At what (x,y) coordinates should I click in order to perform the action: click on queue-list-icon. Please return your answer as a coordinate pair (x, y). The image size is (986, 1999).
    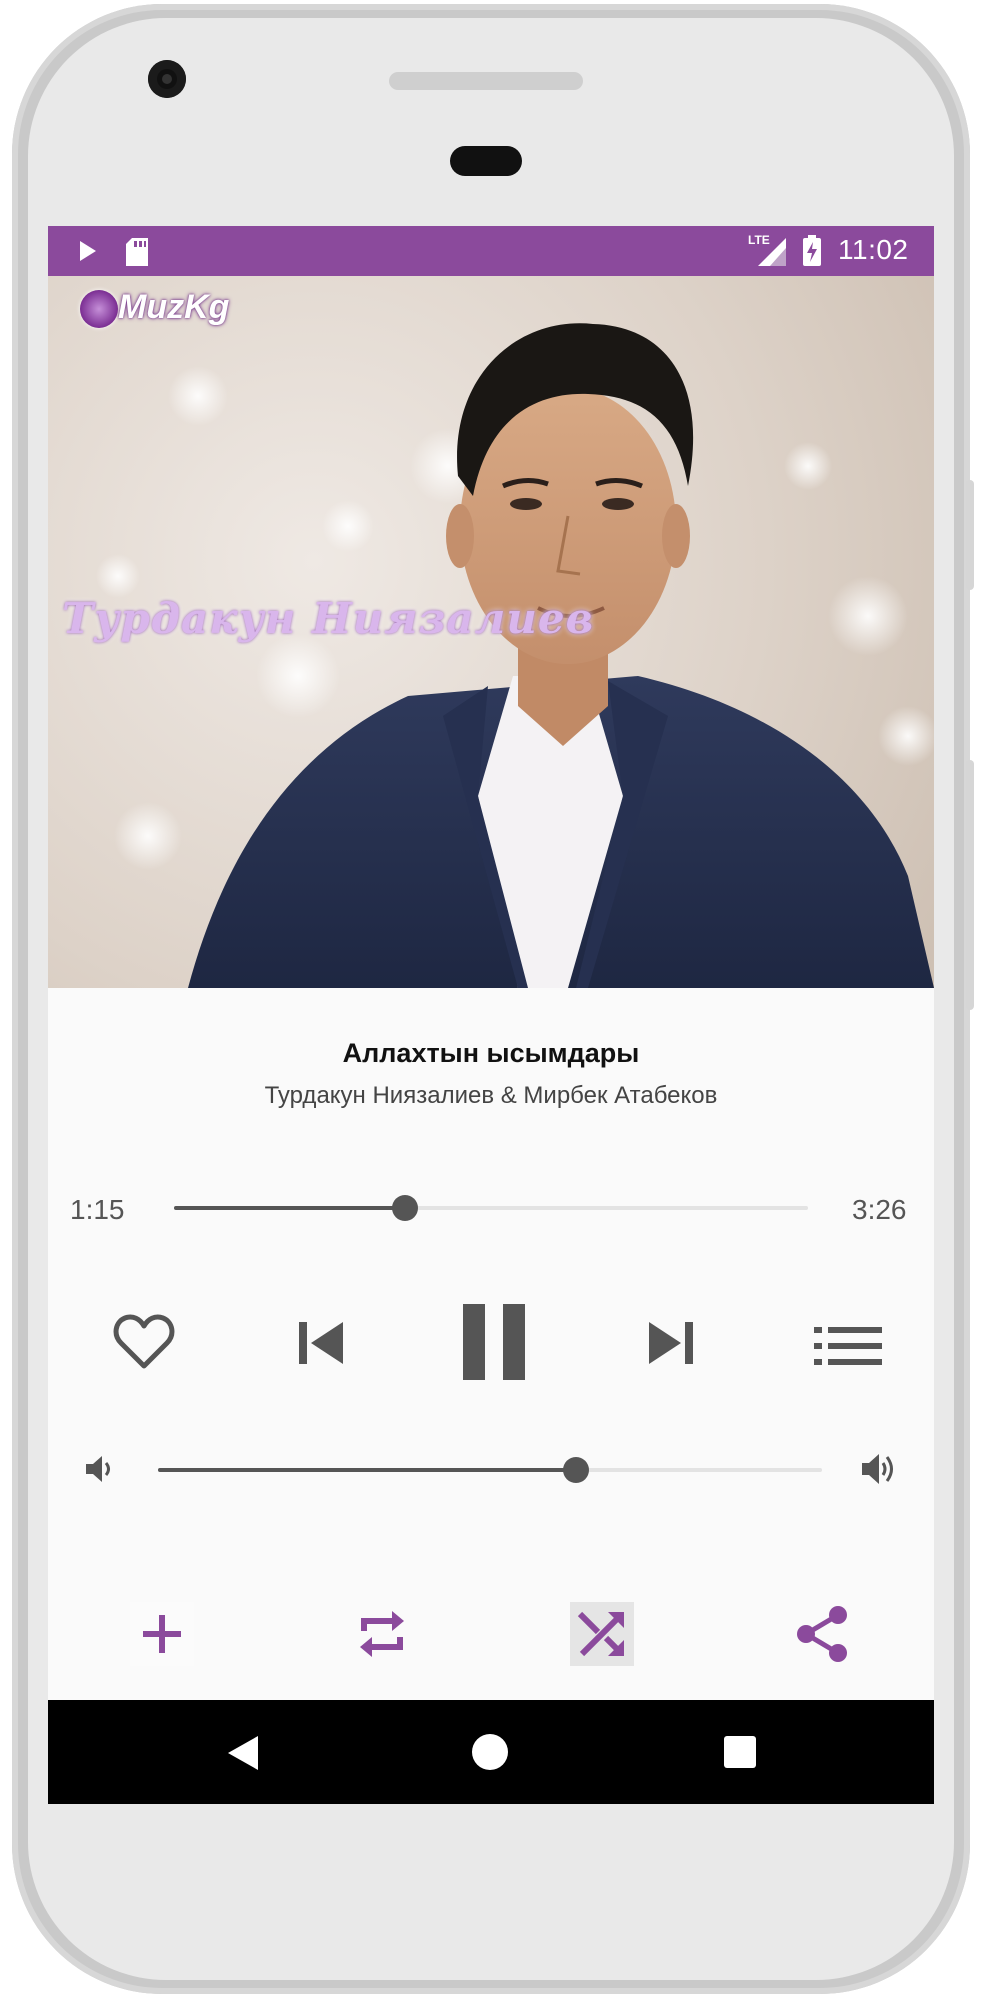
    Looking at the image, I should click on (848, 1346).